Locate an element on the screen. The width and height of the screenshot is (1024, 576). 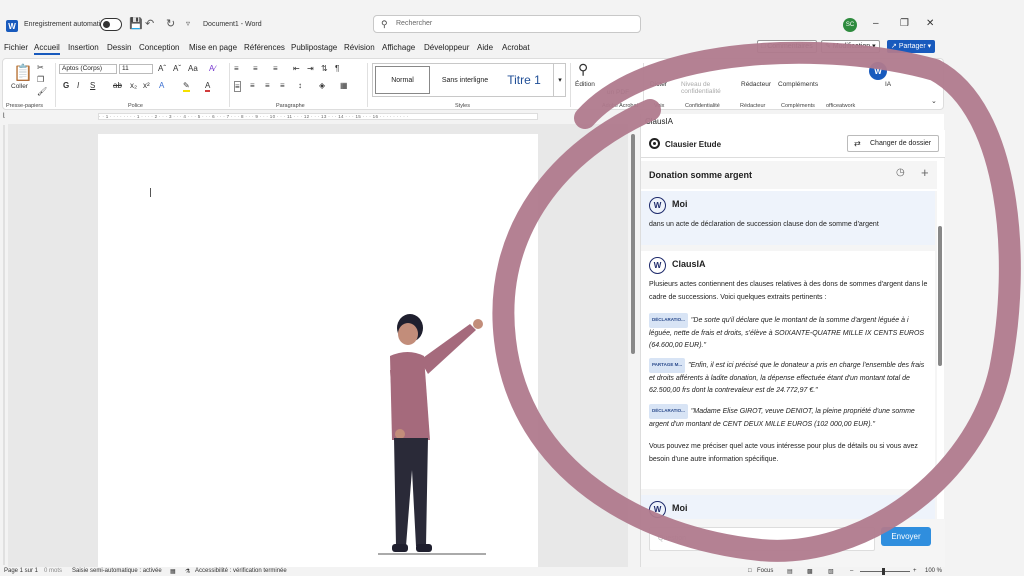
accessibility-status: Accessibilité : vérification terminée is located at coordinates (241, 571).